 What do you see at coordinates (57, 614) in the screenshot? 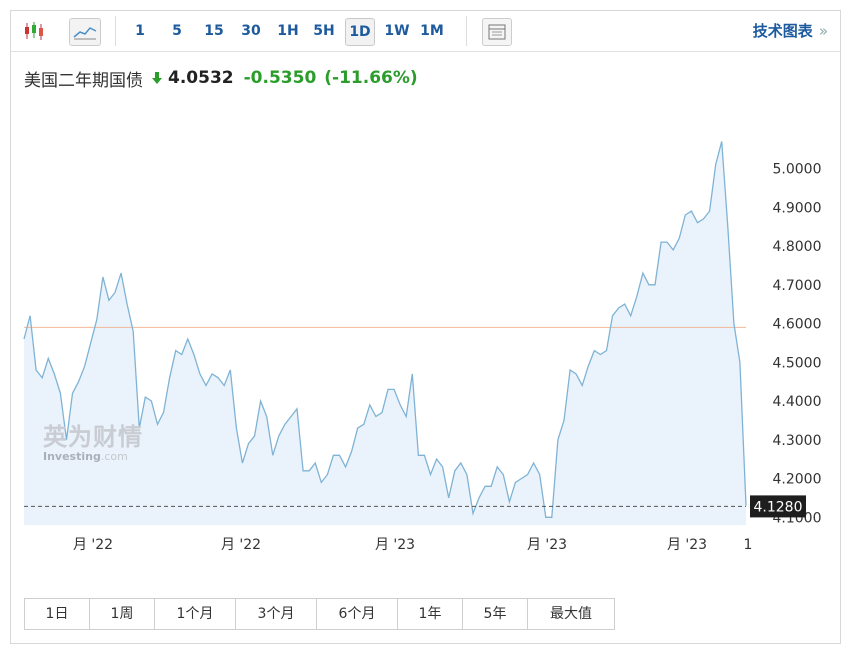
I see `range-button-0: 1日` at bounding box center [57, 614].